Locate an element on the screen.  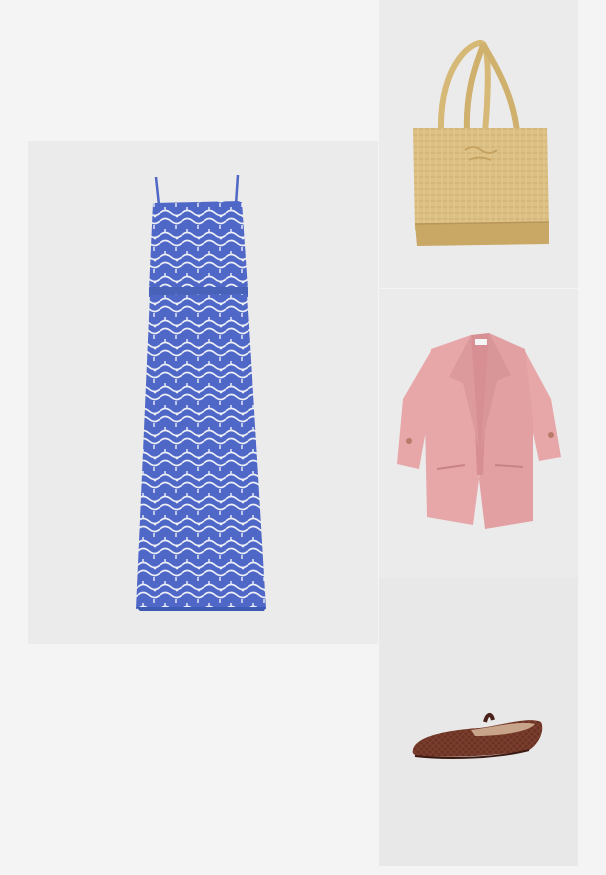
dress-image is located at coordinates (201, 392).